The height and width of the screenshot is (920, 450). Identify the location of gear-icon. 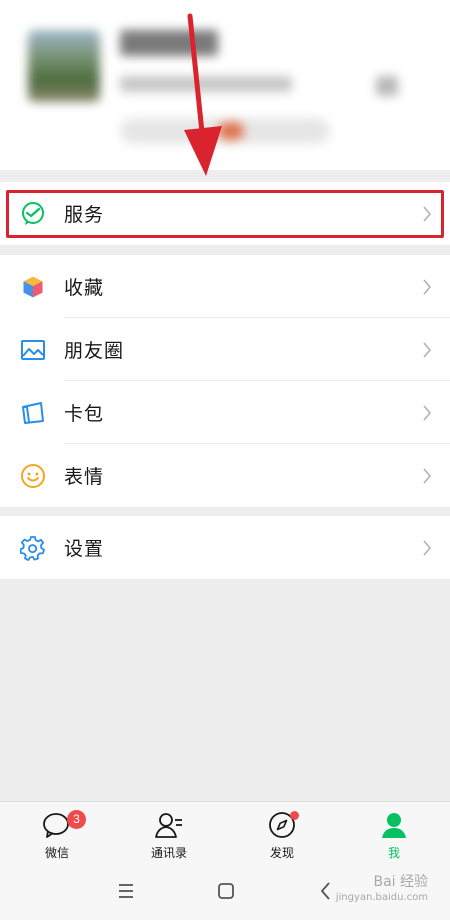
(32, 548).